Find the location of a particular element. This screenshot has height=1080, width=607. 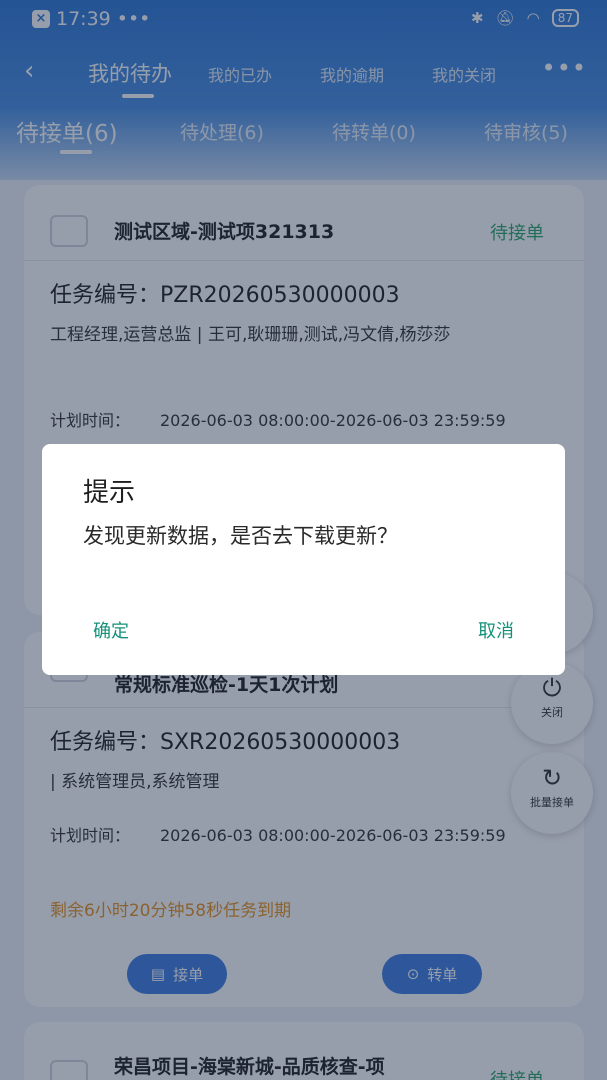

cancel-button: 取消 is located at coordinates (489, 630).